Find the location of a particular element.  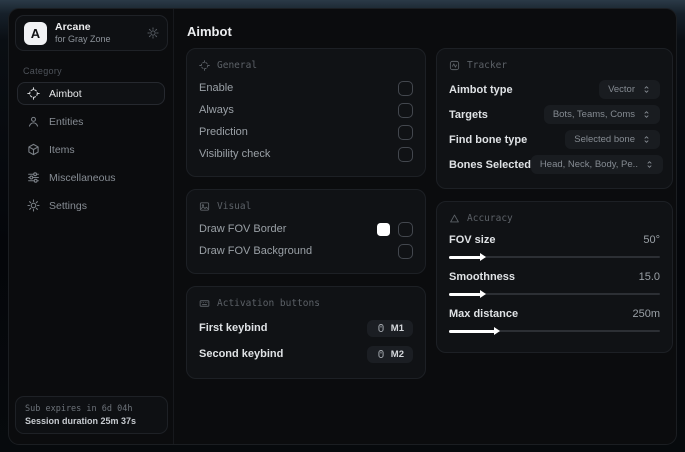

sidebar-item-label: Aimbot is located at coordinates (65, 93).